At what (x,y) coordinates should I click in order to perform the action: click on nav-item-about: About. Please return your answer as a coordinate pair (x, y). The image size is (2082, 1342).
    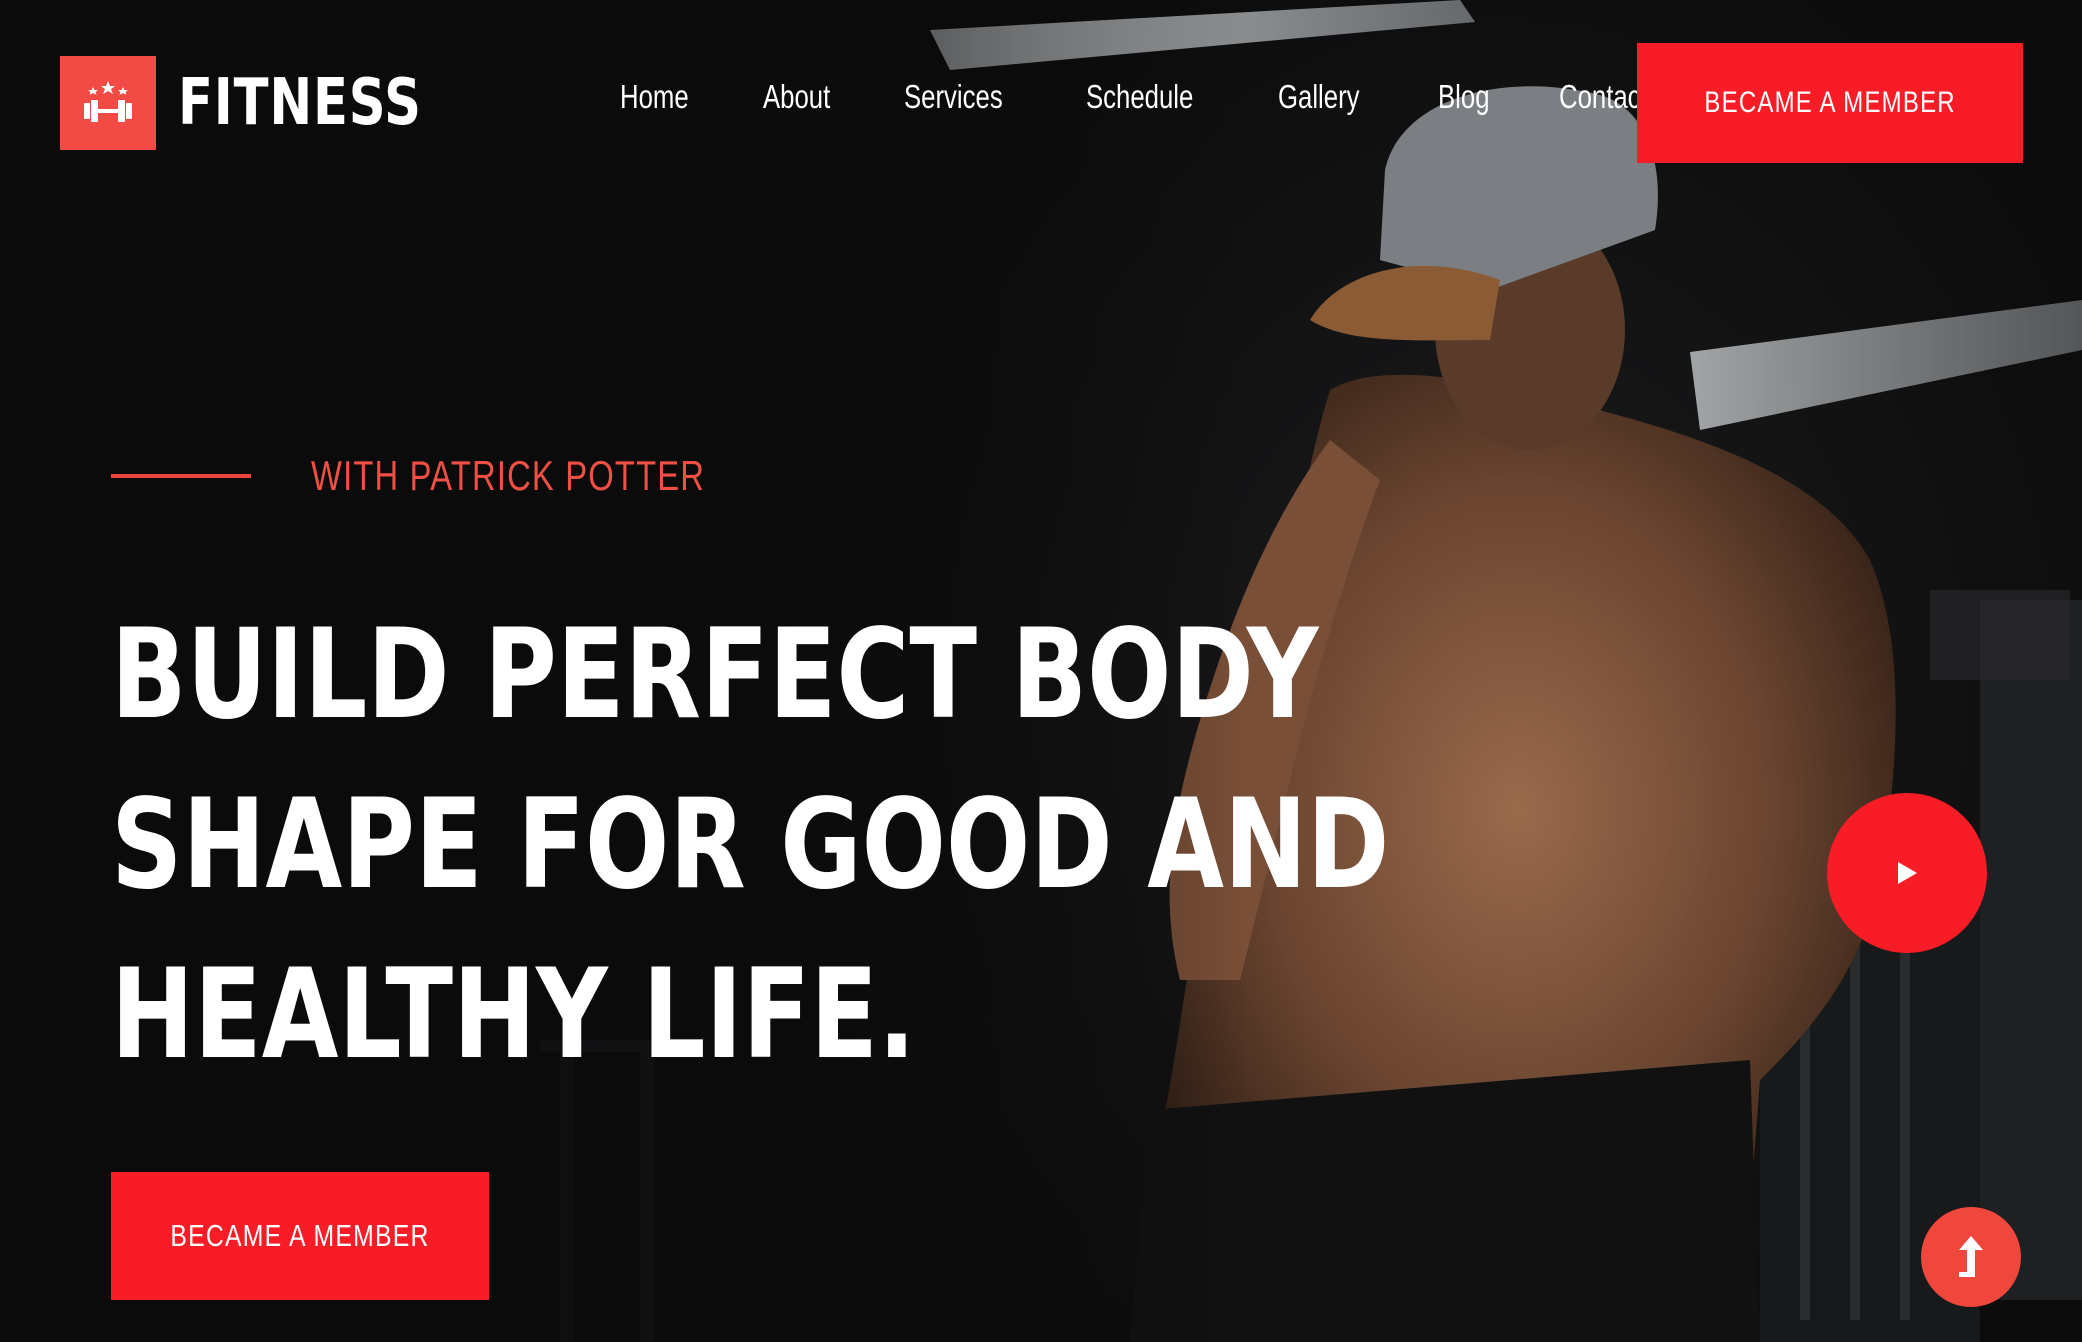
    Looking at the image, I should click on (796, 97).